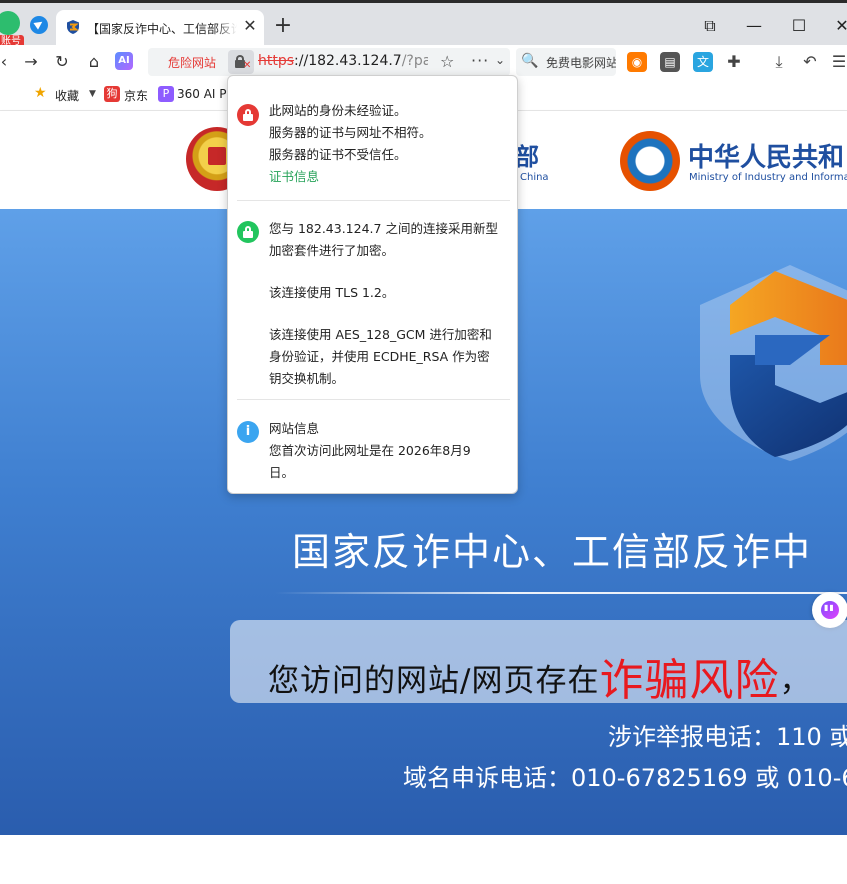 The height and width of the screenshot is (884, 847). I want to click on chevron-down-icon: ⌄, so click(500, 60).